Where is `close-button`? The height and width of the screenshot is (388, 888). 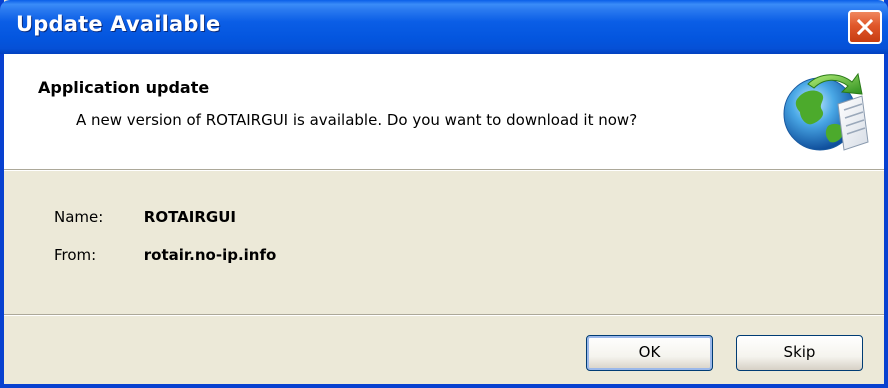 close-button is located at coordinates (865, 27).